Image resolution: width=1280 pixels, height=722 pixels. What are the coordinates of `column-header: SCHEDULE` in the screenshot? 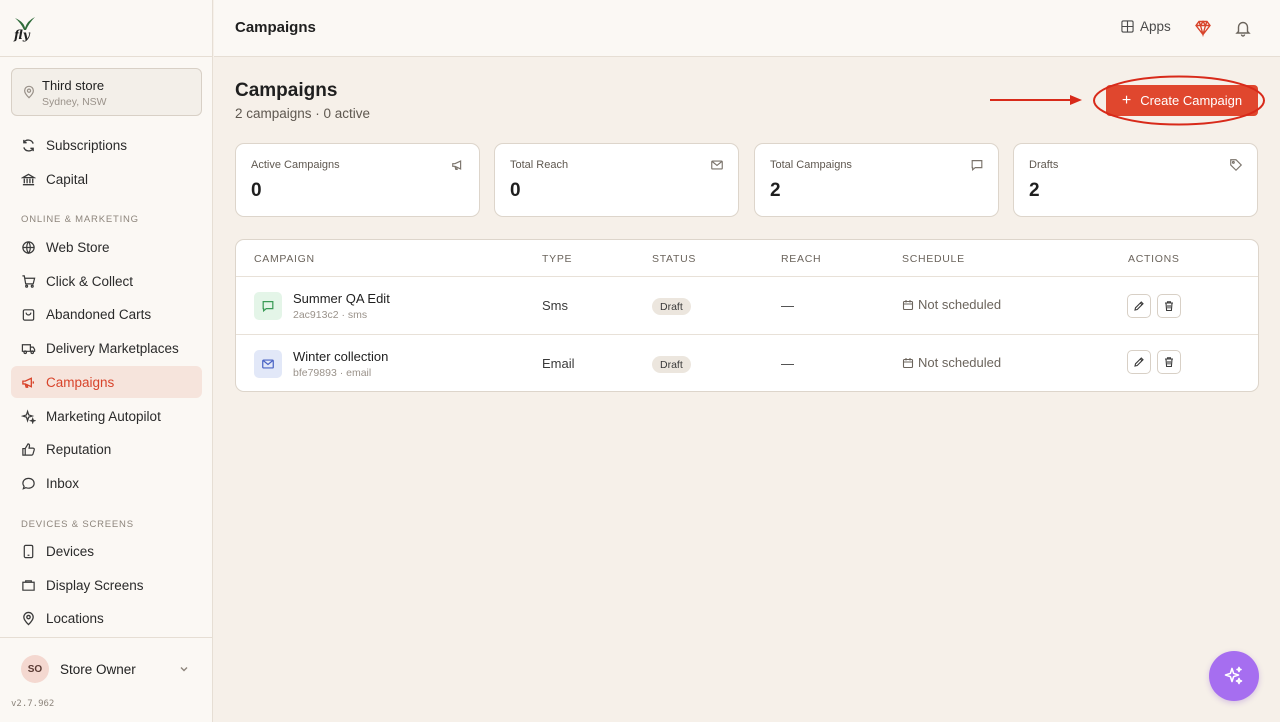 It's located at (933, 259).